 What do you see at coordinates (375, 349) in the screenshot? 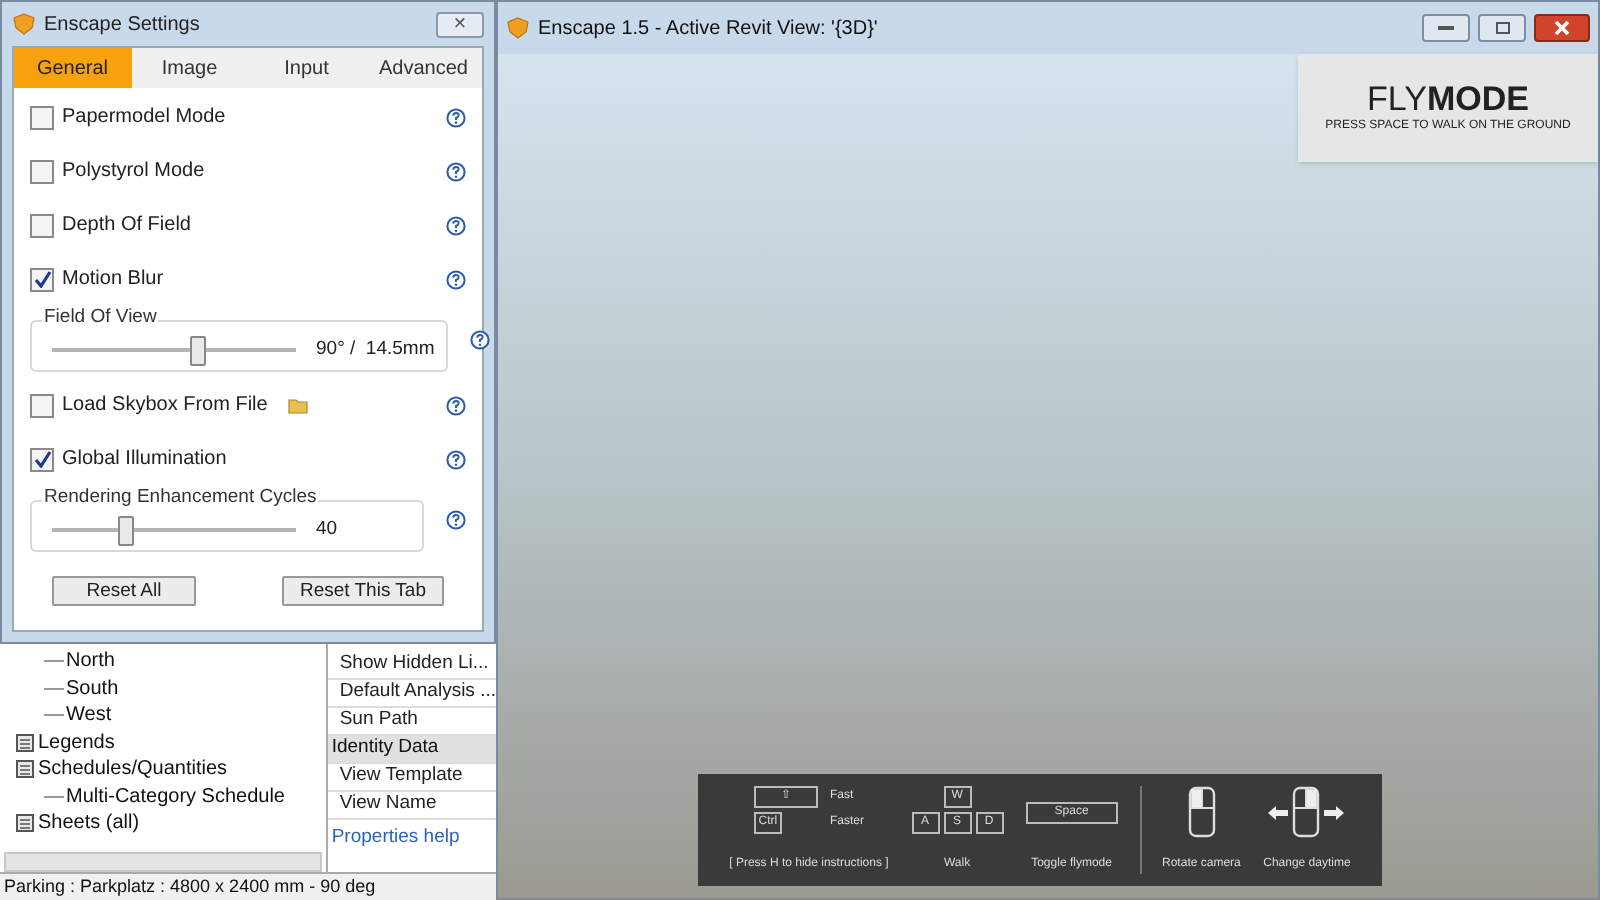
I see `slider-value: 90° / 14.5mm` at bounding box center [375, 349].